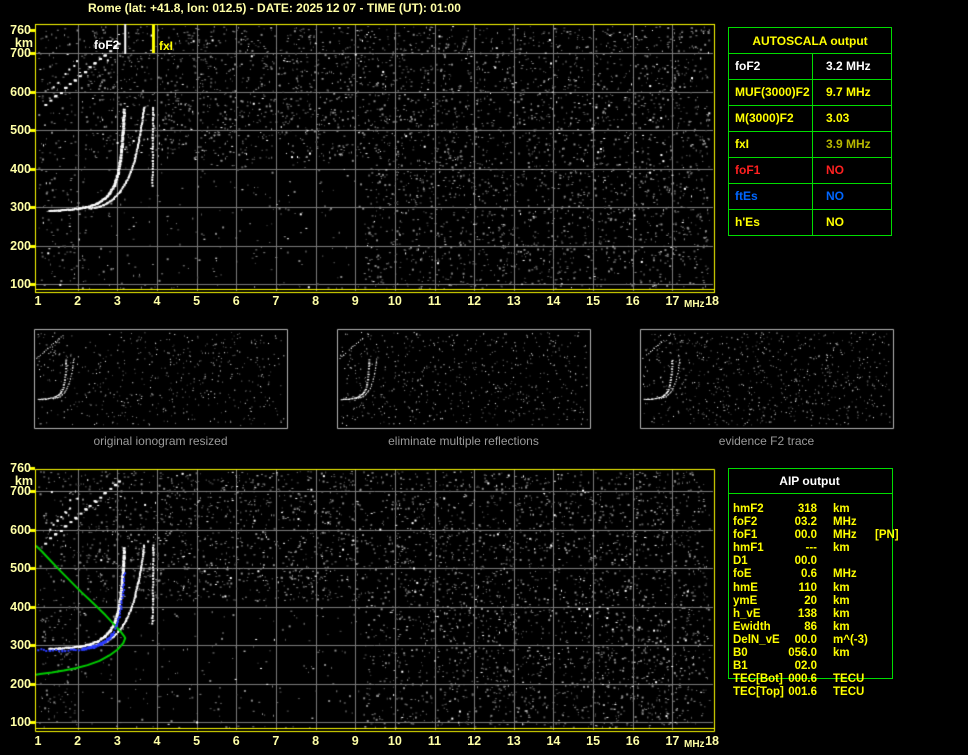  Describe the element at coordinates (740, 653) in the screenshot. I see `aip-label: B0` at that location.